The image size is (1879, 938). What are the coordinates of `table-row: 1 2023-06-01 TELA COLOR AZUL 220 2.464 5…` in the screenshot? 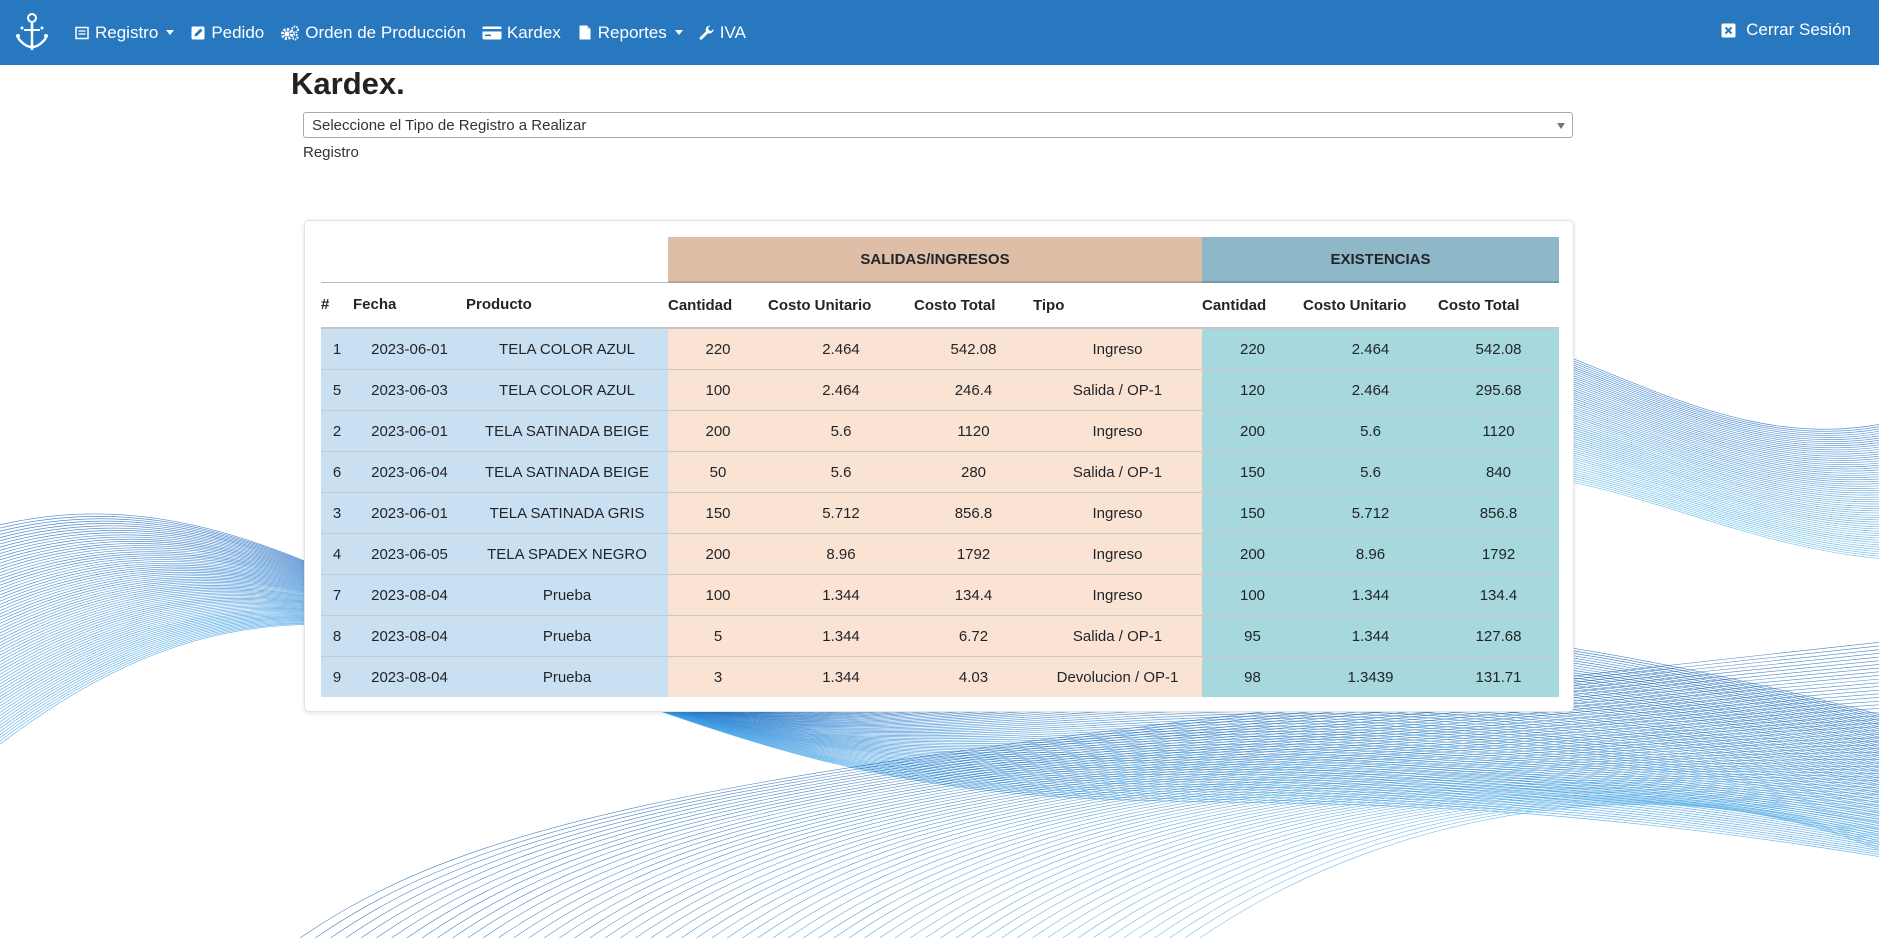 It's located at (940, 348).